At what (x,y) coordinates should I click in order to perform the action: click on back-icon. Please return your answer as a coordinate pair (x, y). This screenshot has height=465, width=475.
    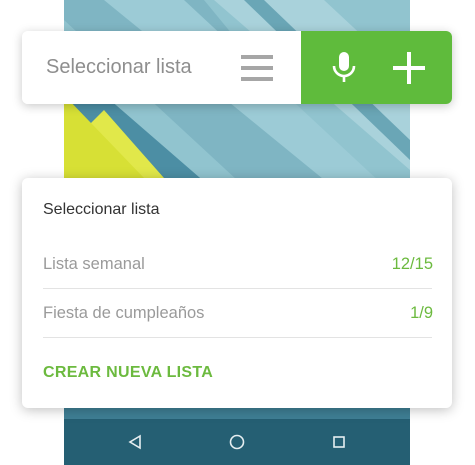
    Looking at the image, I should click on (135, 442).